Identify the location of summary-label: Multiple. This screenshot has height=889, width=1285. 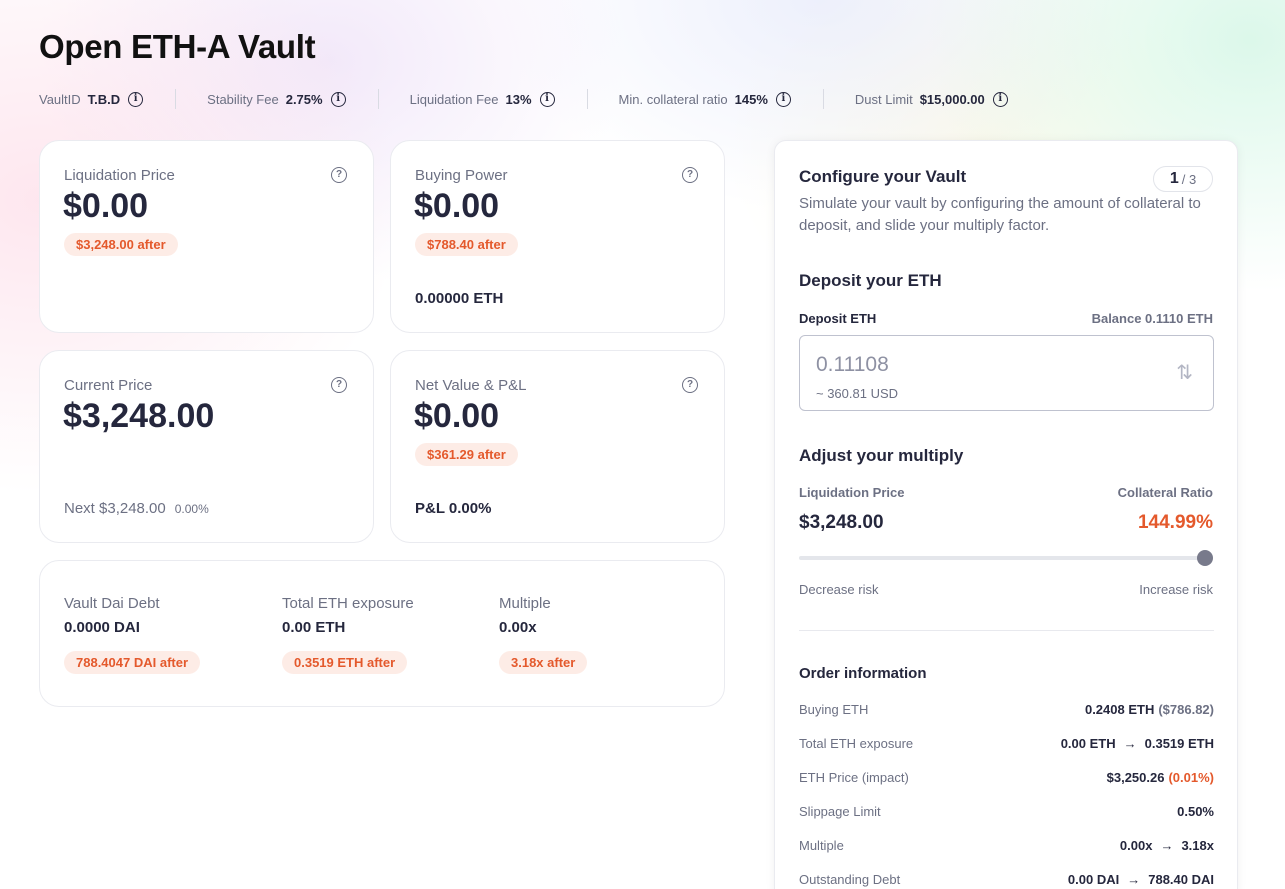
(525, 603).